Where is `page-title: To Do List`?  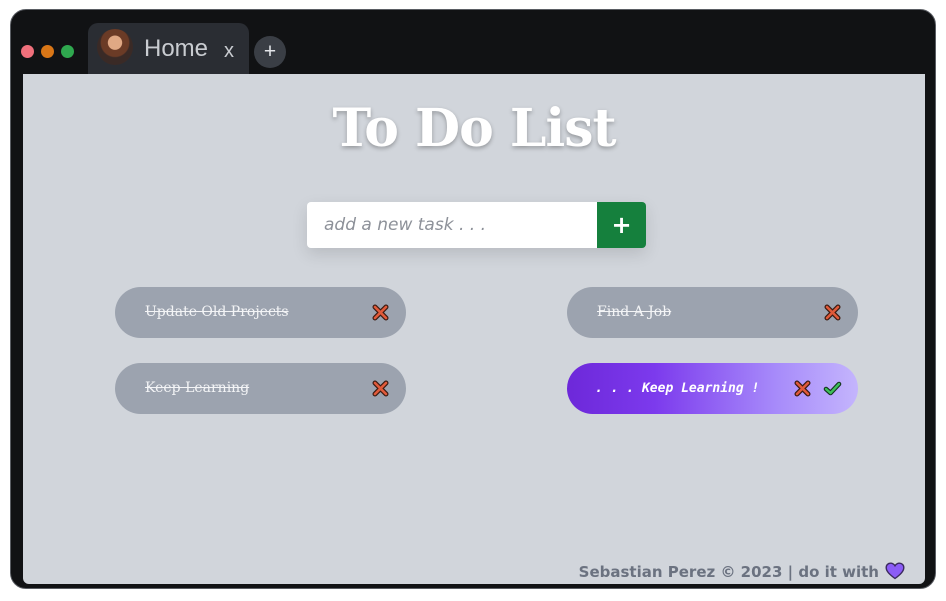 page-title: To Do List is located at coordinates (474, 128).